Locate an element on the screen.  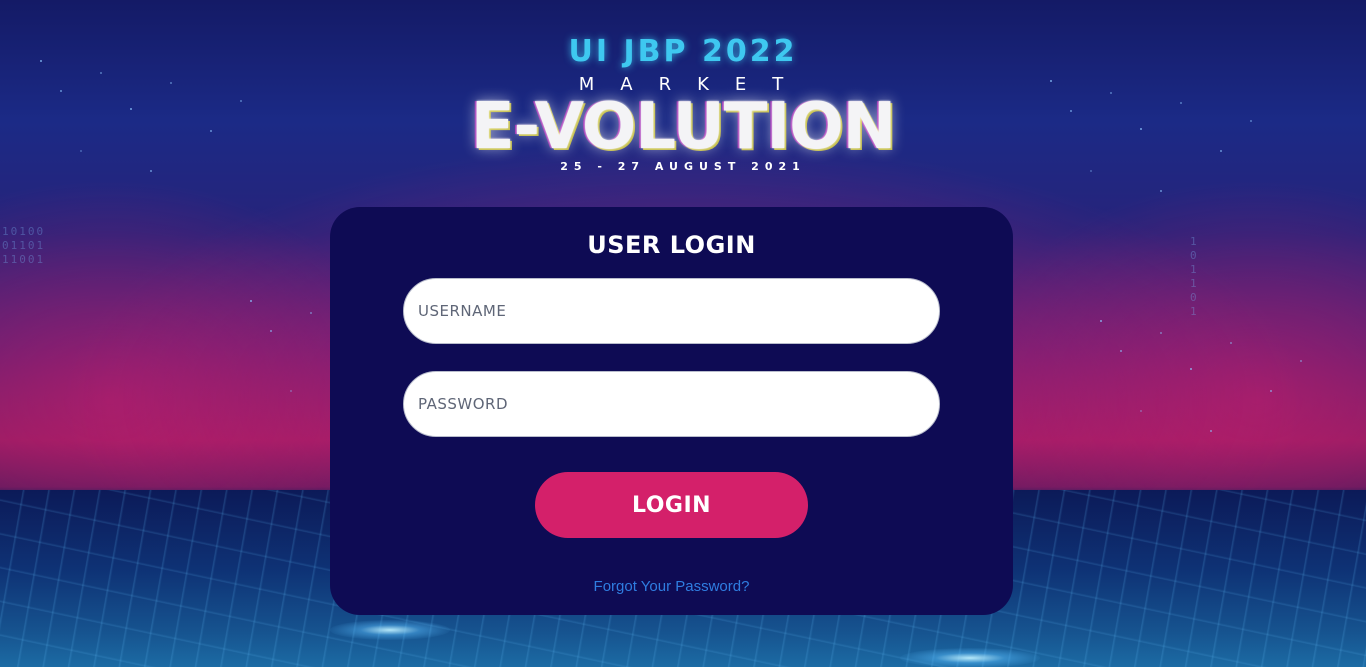
username-input is located at coordinates (671, 311).